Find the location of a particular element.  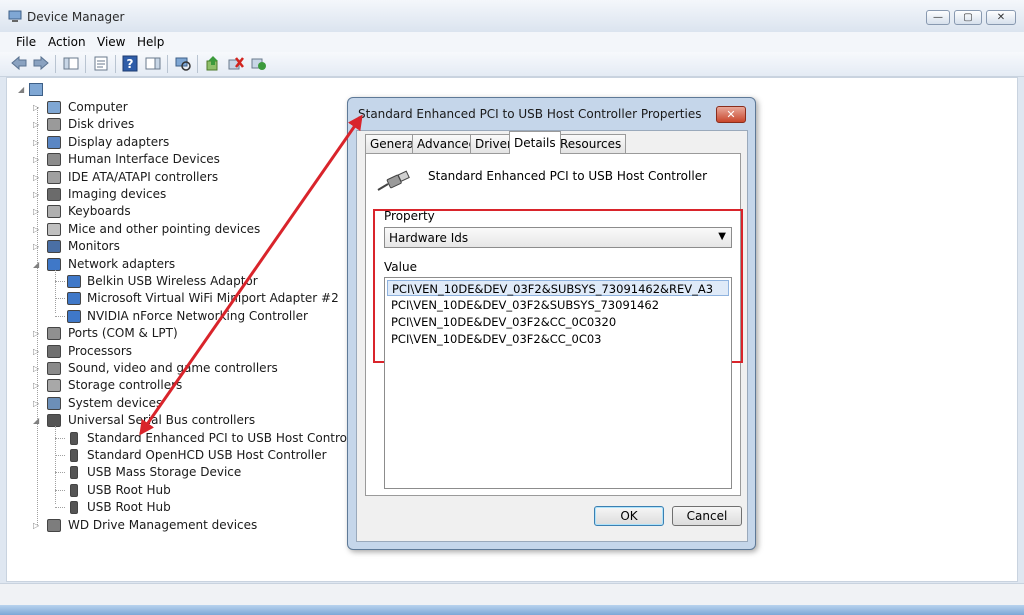

tree-category-label: Network adapters is located at coordinates (122, 263).